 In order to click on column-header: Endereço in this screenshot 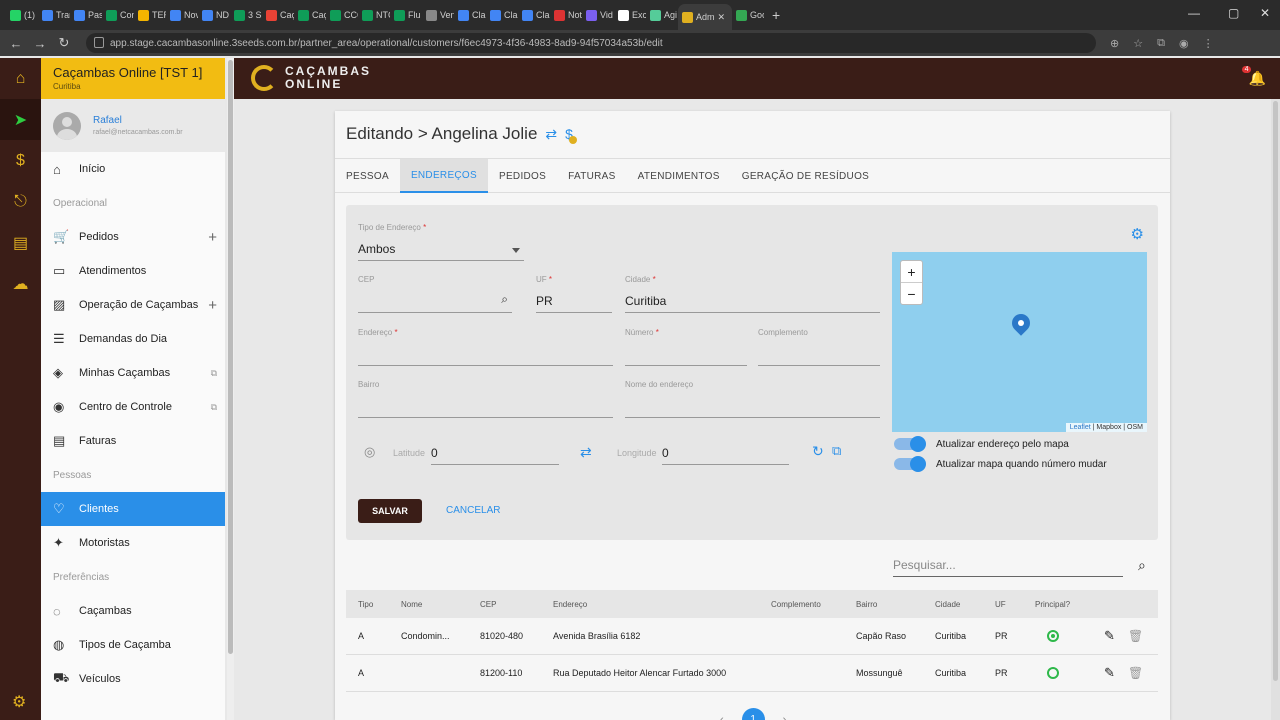, I will do `click(570, 604)`.